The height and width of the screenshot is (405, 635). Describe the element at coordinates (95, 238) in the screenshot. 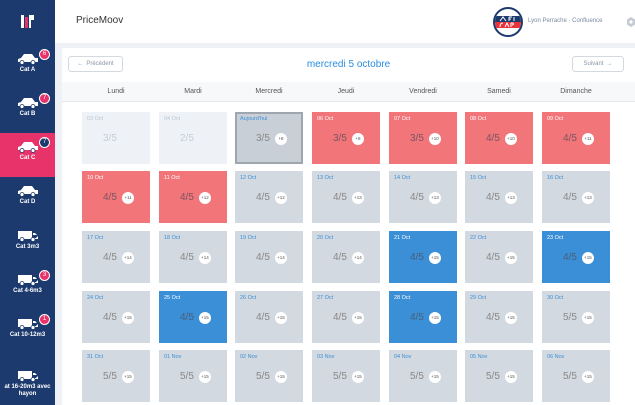

I see `cell-date: 17 Oct` at that location.